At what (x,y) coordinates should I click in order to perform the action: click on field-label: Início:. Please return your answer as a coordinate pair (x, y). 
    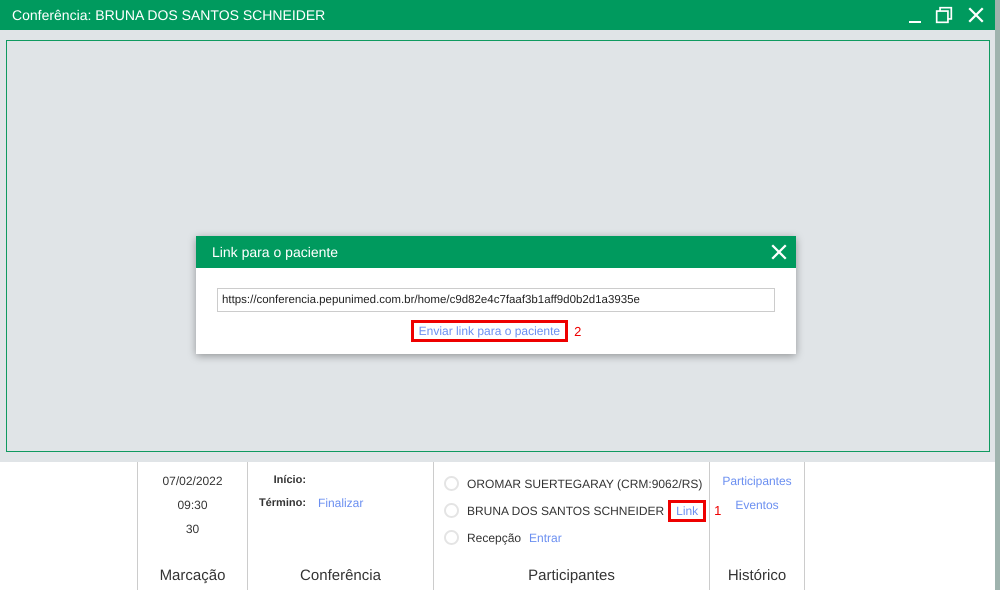
    Looking at the image, I should click on (289, 480).